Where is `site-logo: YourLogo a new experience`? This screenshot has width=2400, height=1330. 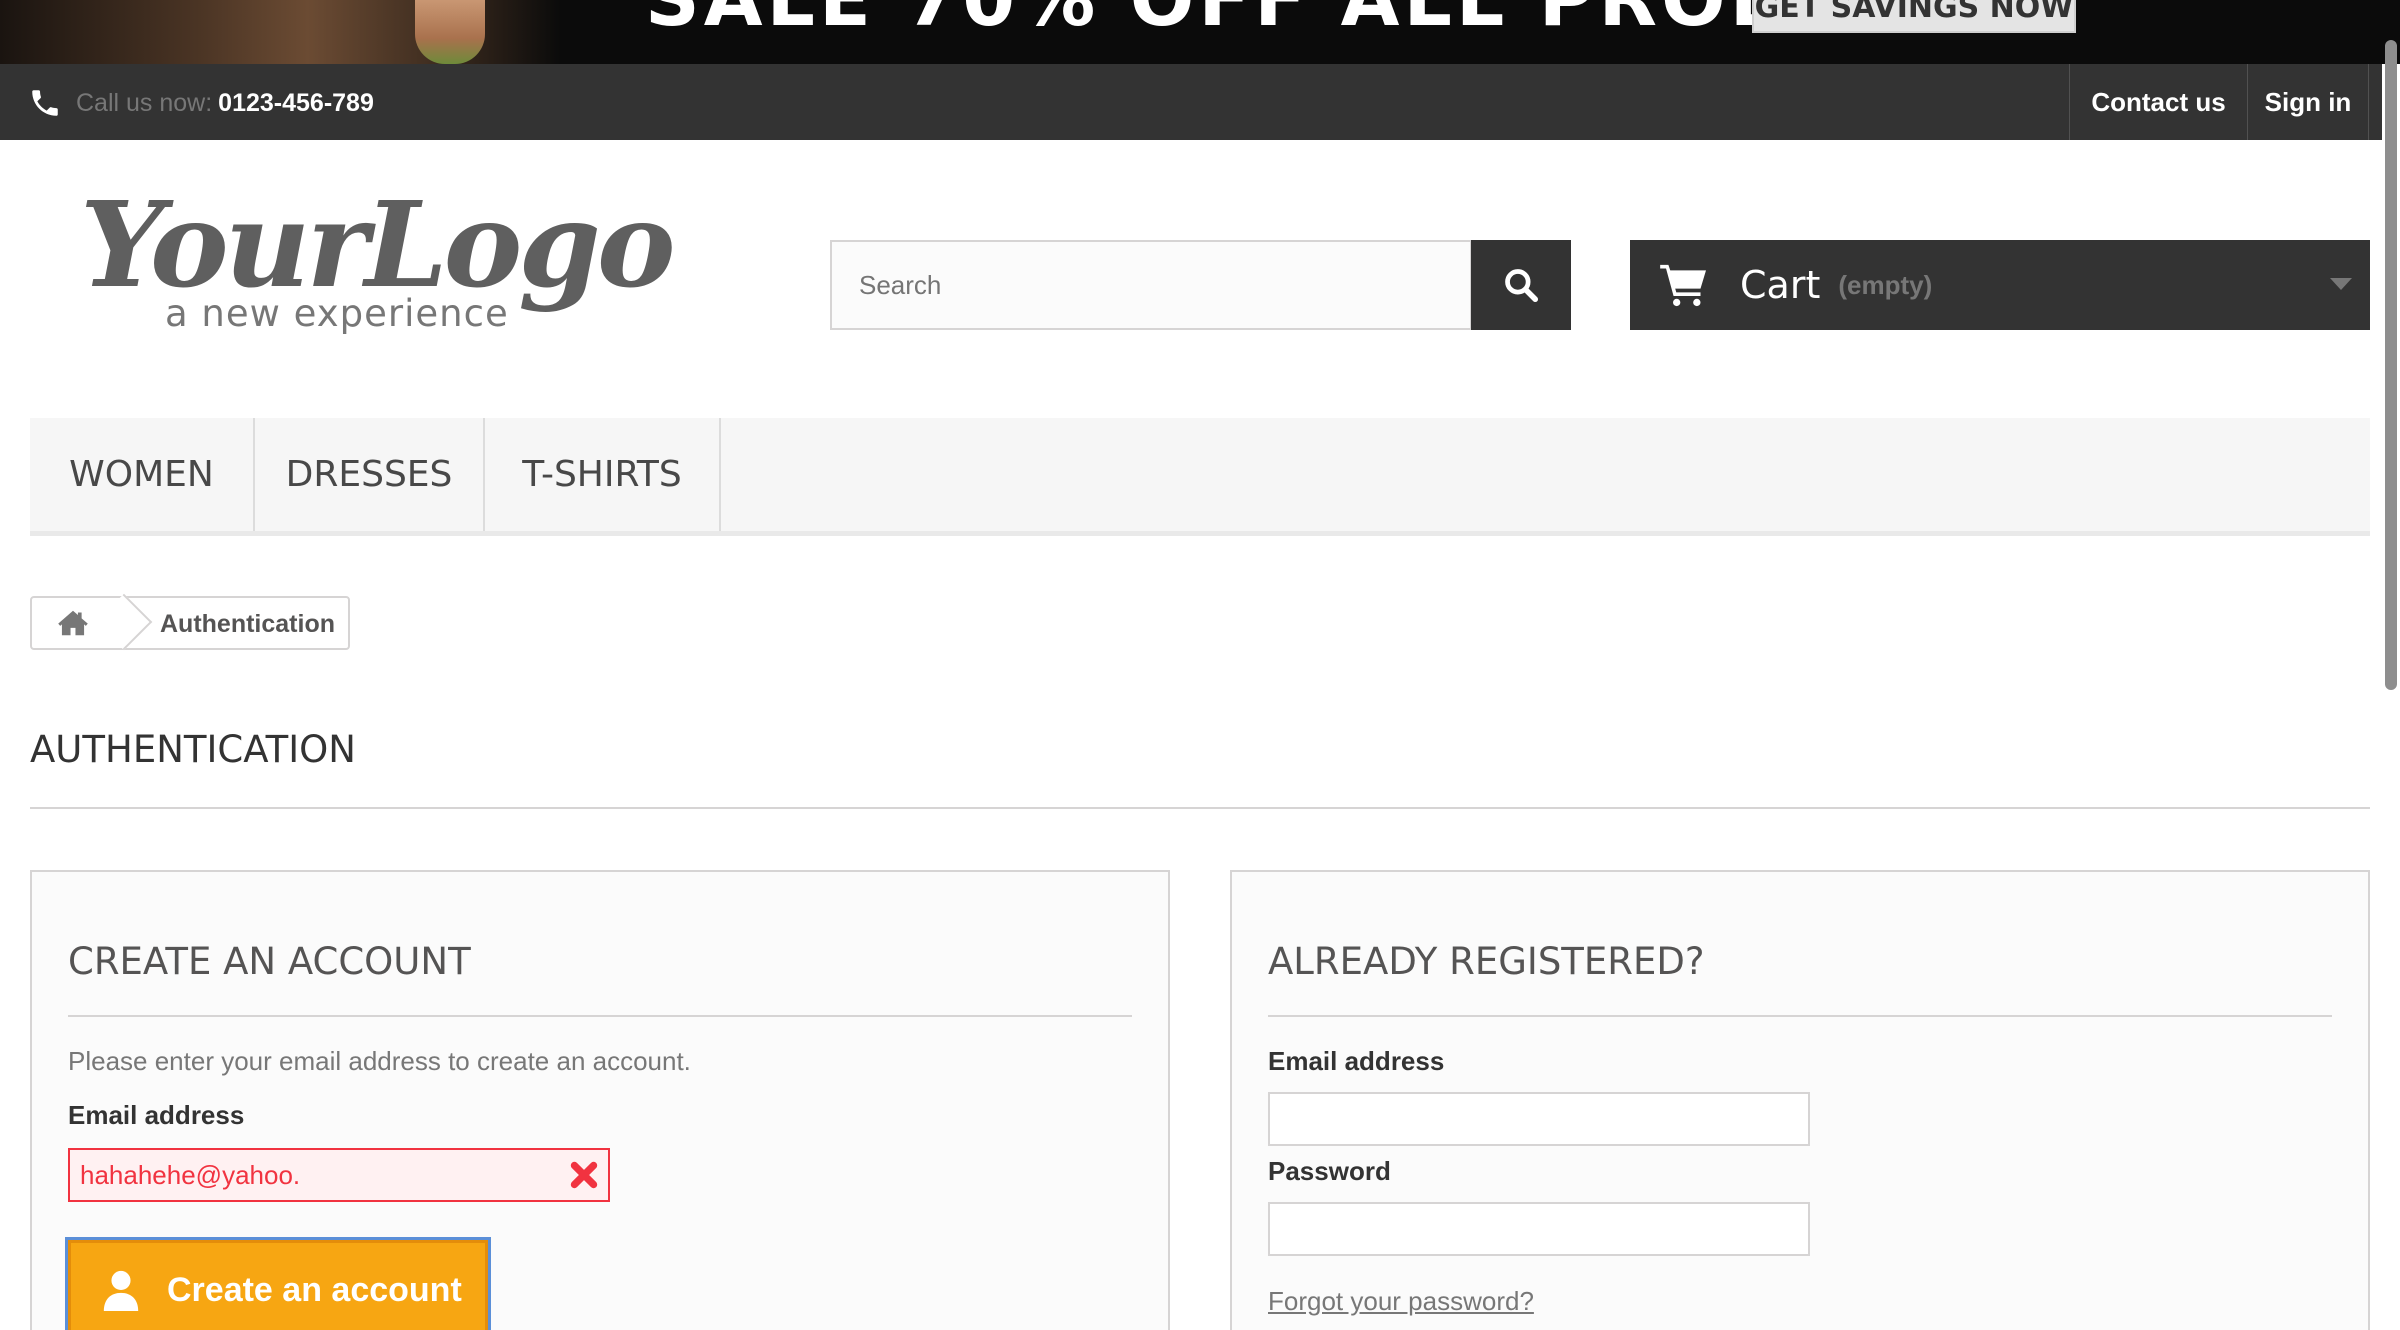 site-logo: YourLogo a new experience is located at coordinates (378, 270).